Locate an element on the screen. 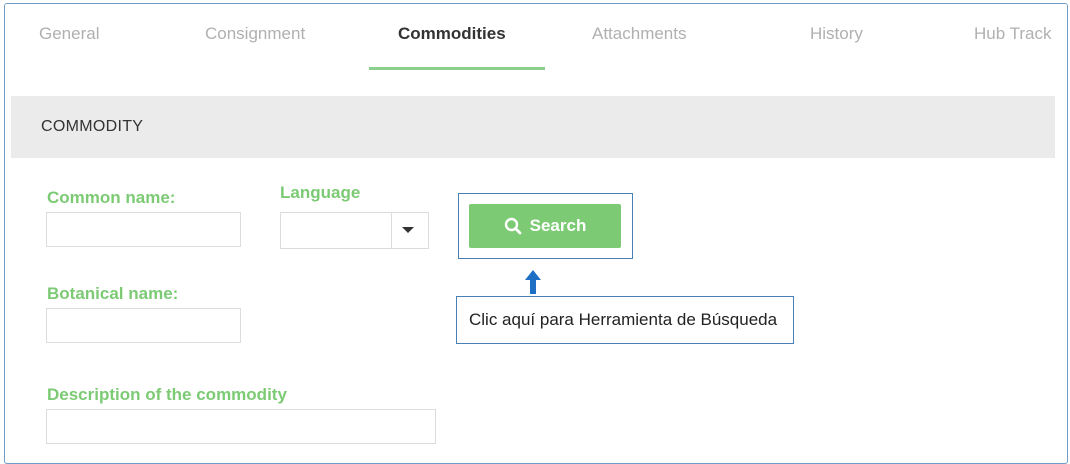 This screenshot has width=1070, height=464. search-icon is located at coordinates (513, 226).